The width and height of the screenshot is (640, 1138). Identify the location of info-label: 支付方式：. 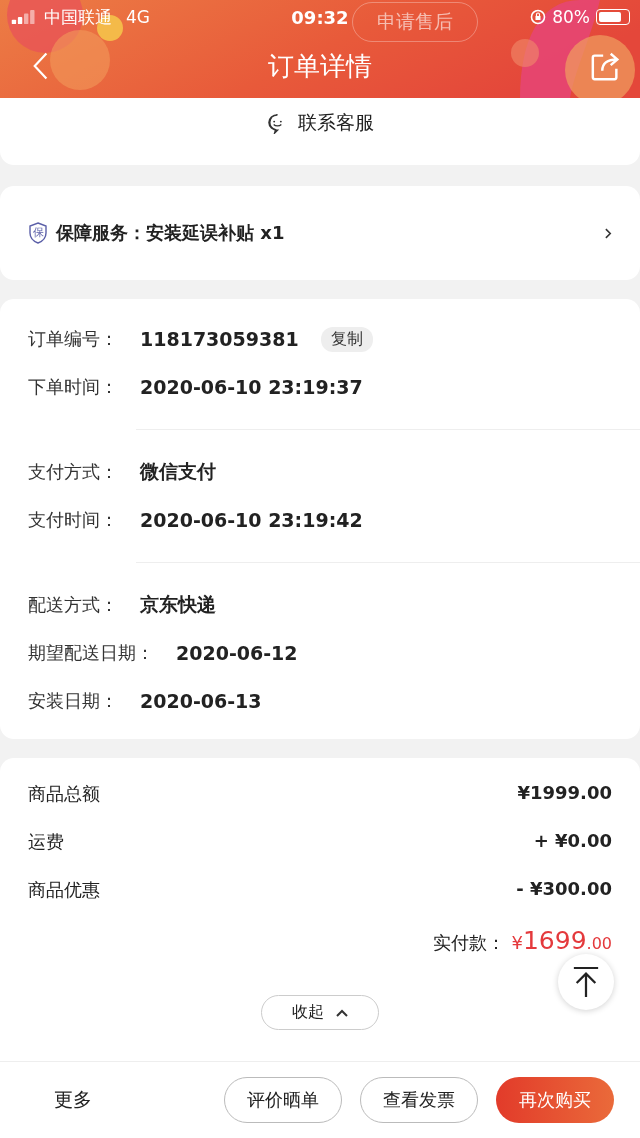
(73, 472).